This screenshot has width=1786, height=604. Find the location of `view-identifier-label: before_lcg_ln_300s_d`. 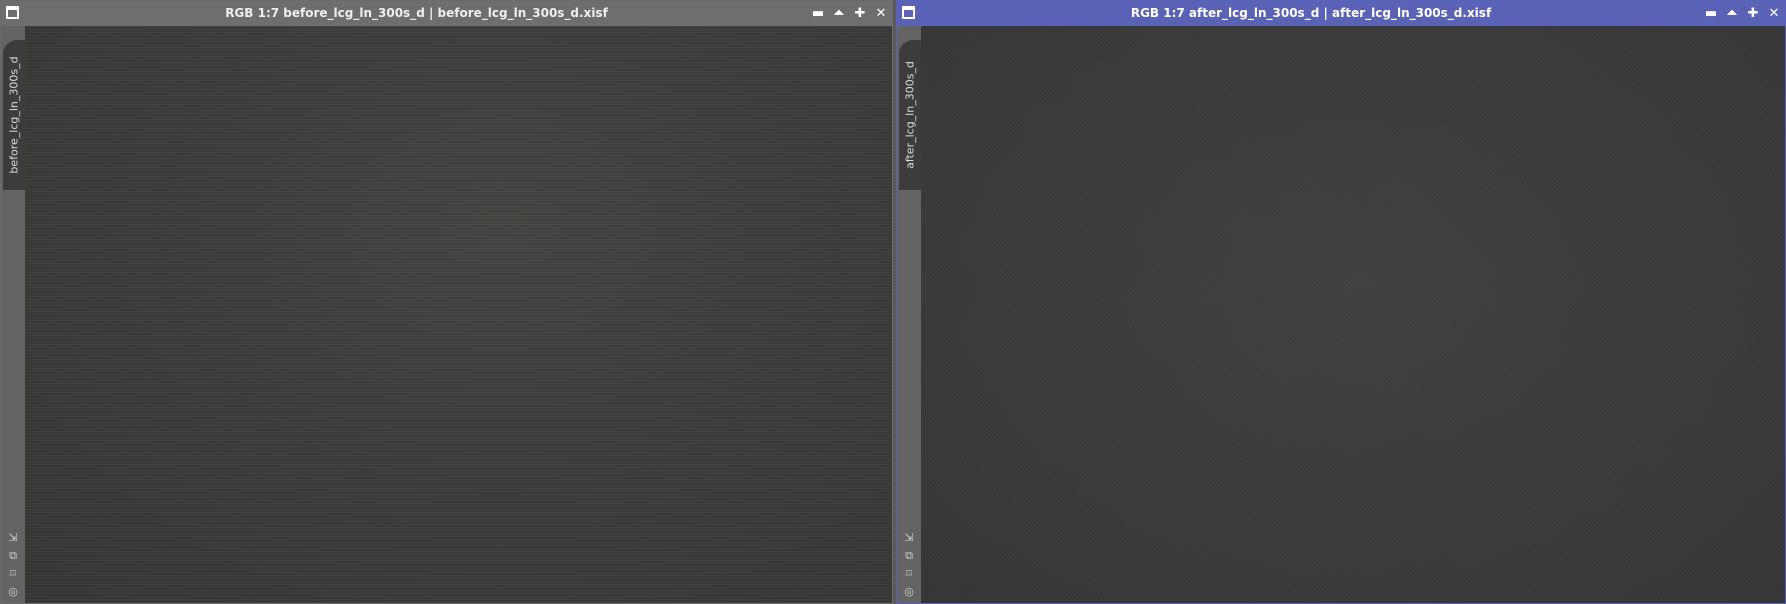

view-identifier-label: before_lcg_ln_300s_d is located at coordinates (14, 115).